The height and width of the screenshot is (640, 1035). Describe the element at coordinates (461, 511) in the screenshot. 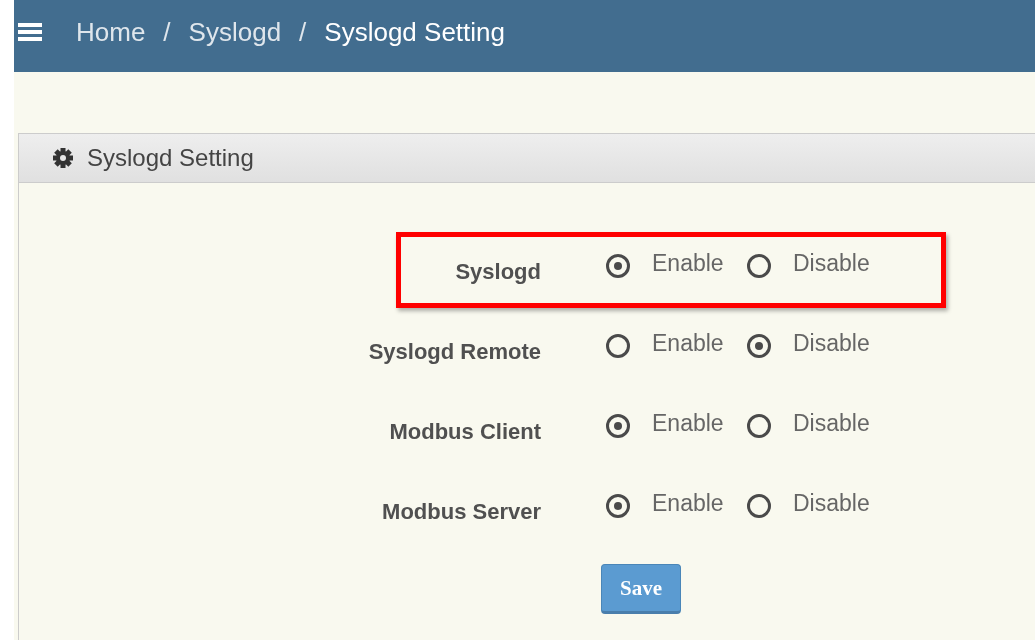

I see `setting-label: Modbus Server` at that location.